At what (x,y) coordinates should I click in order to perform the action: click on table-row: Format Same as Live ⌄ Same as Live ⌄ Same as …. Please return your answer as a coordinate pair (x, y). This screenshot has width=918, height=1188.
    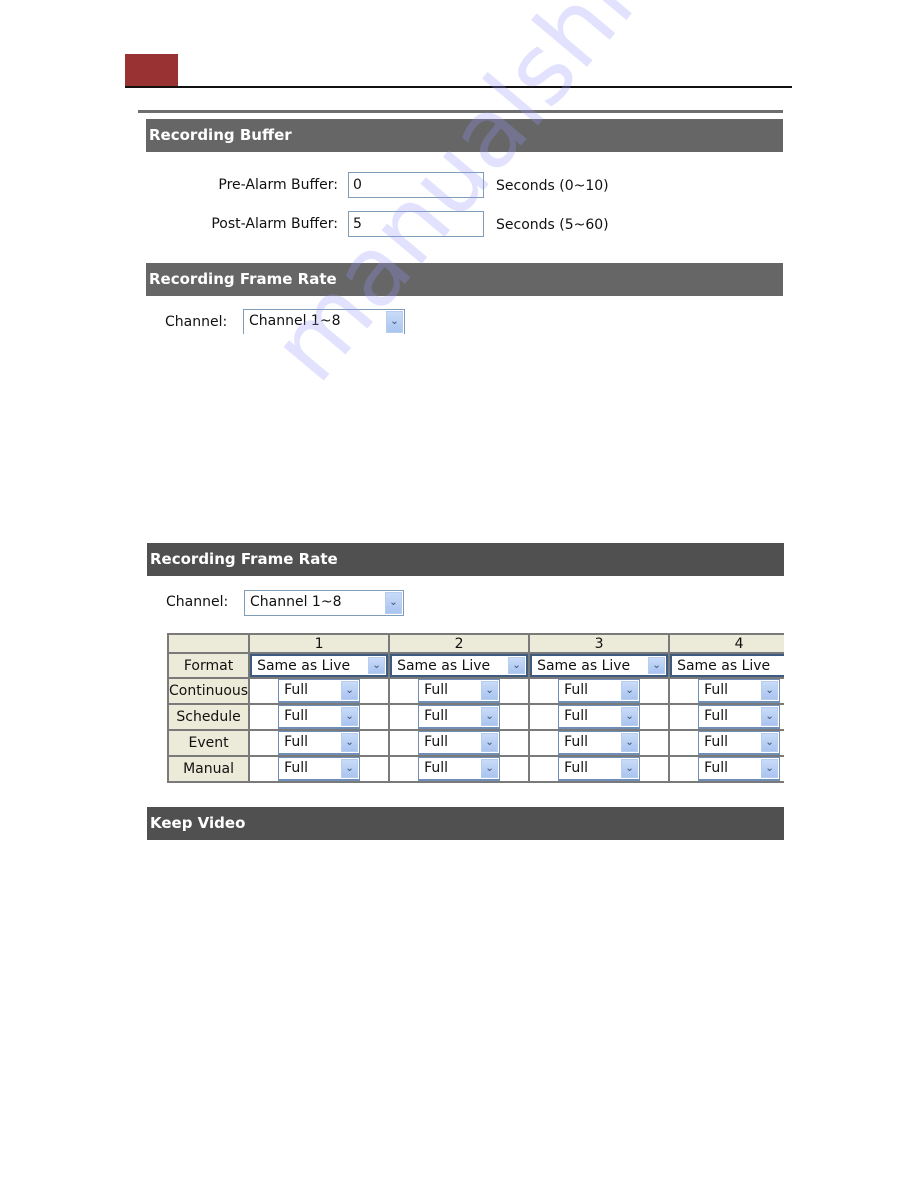
    Looking at the image, I should click on (475, 665).